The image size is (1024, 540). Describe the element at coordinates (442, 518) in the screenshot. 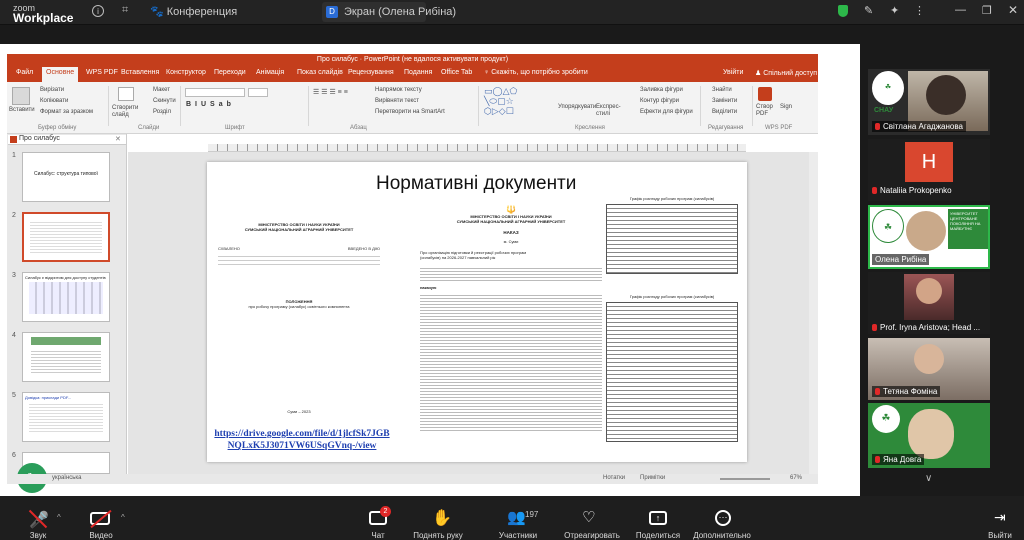

I see `raise-hand-icon: ✋` at that location.